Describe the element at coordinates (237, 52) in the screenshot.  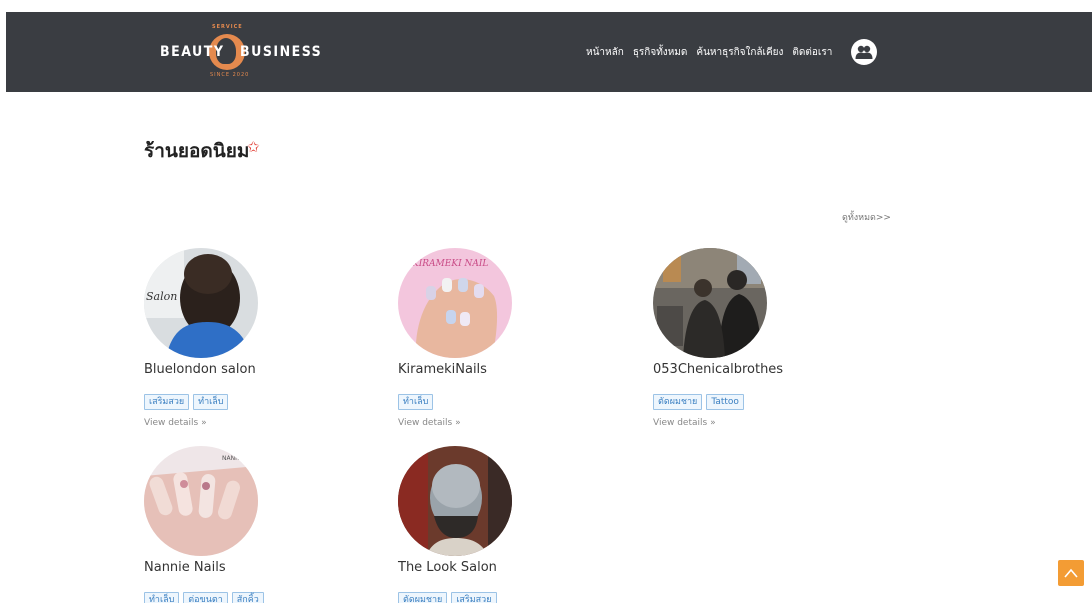
I see `brand-logo: SERVICE BEAUTY BUSINESS SINCE 2020` at that location.